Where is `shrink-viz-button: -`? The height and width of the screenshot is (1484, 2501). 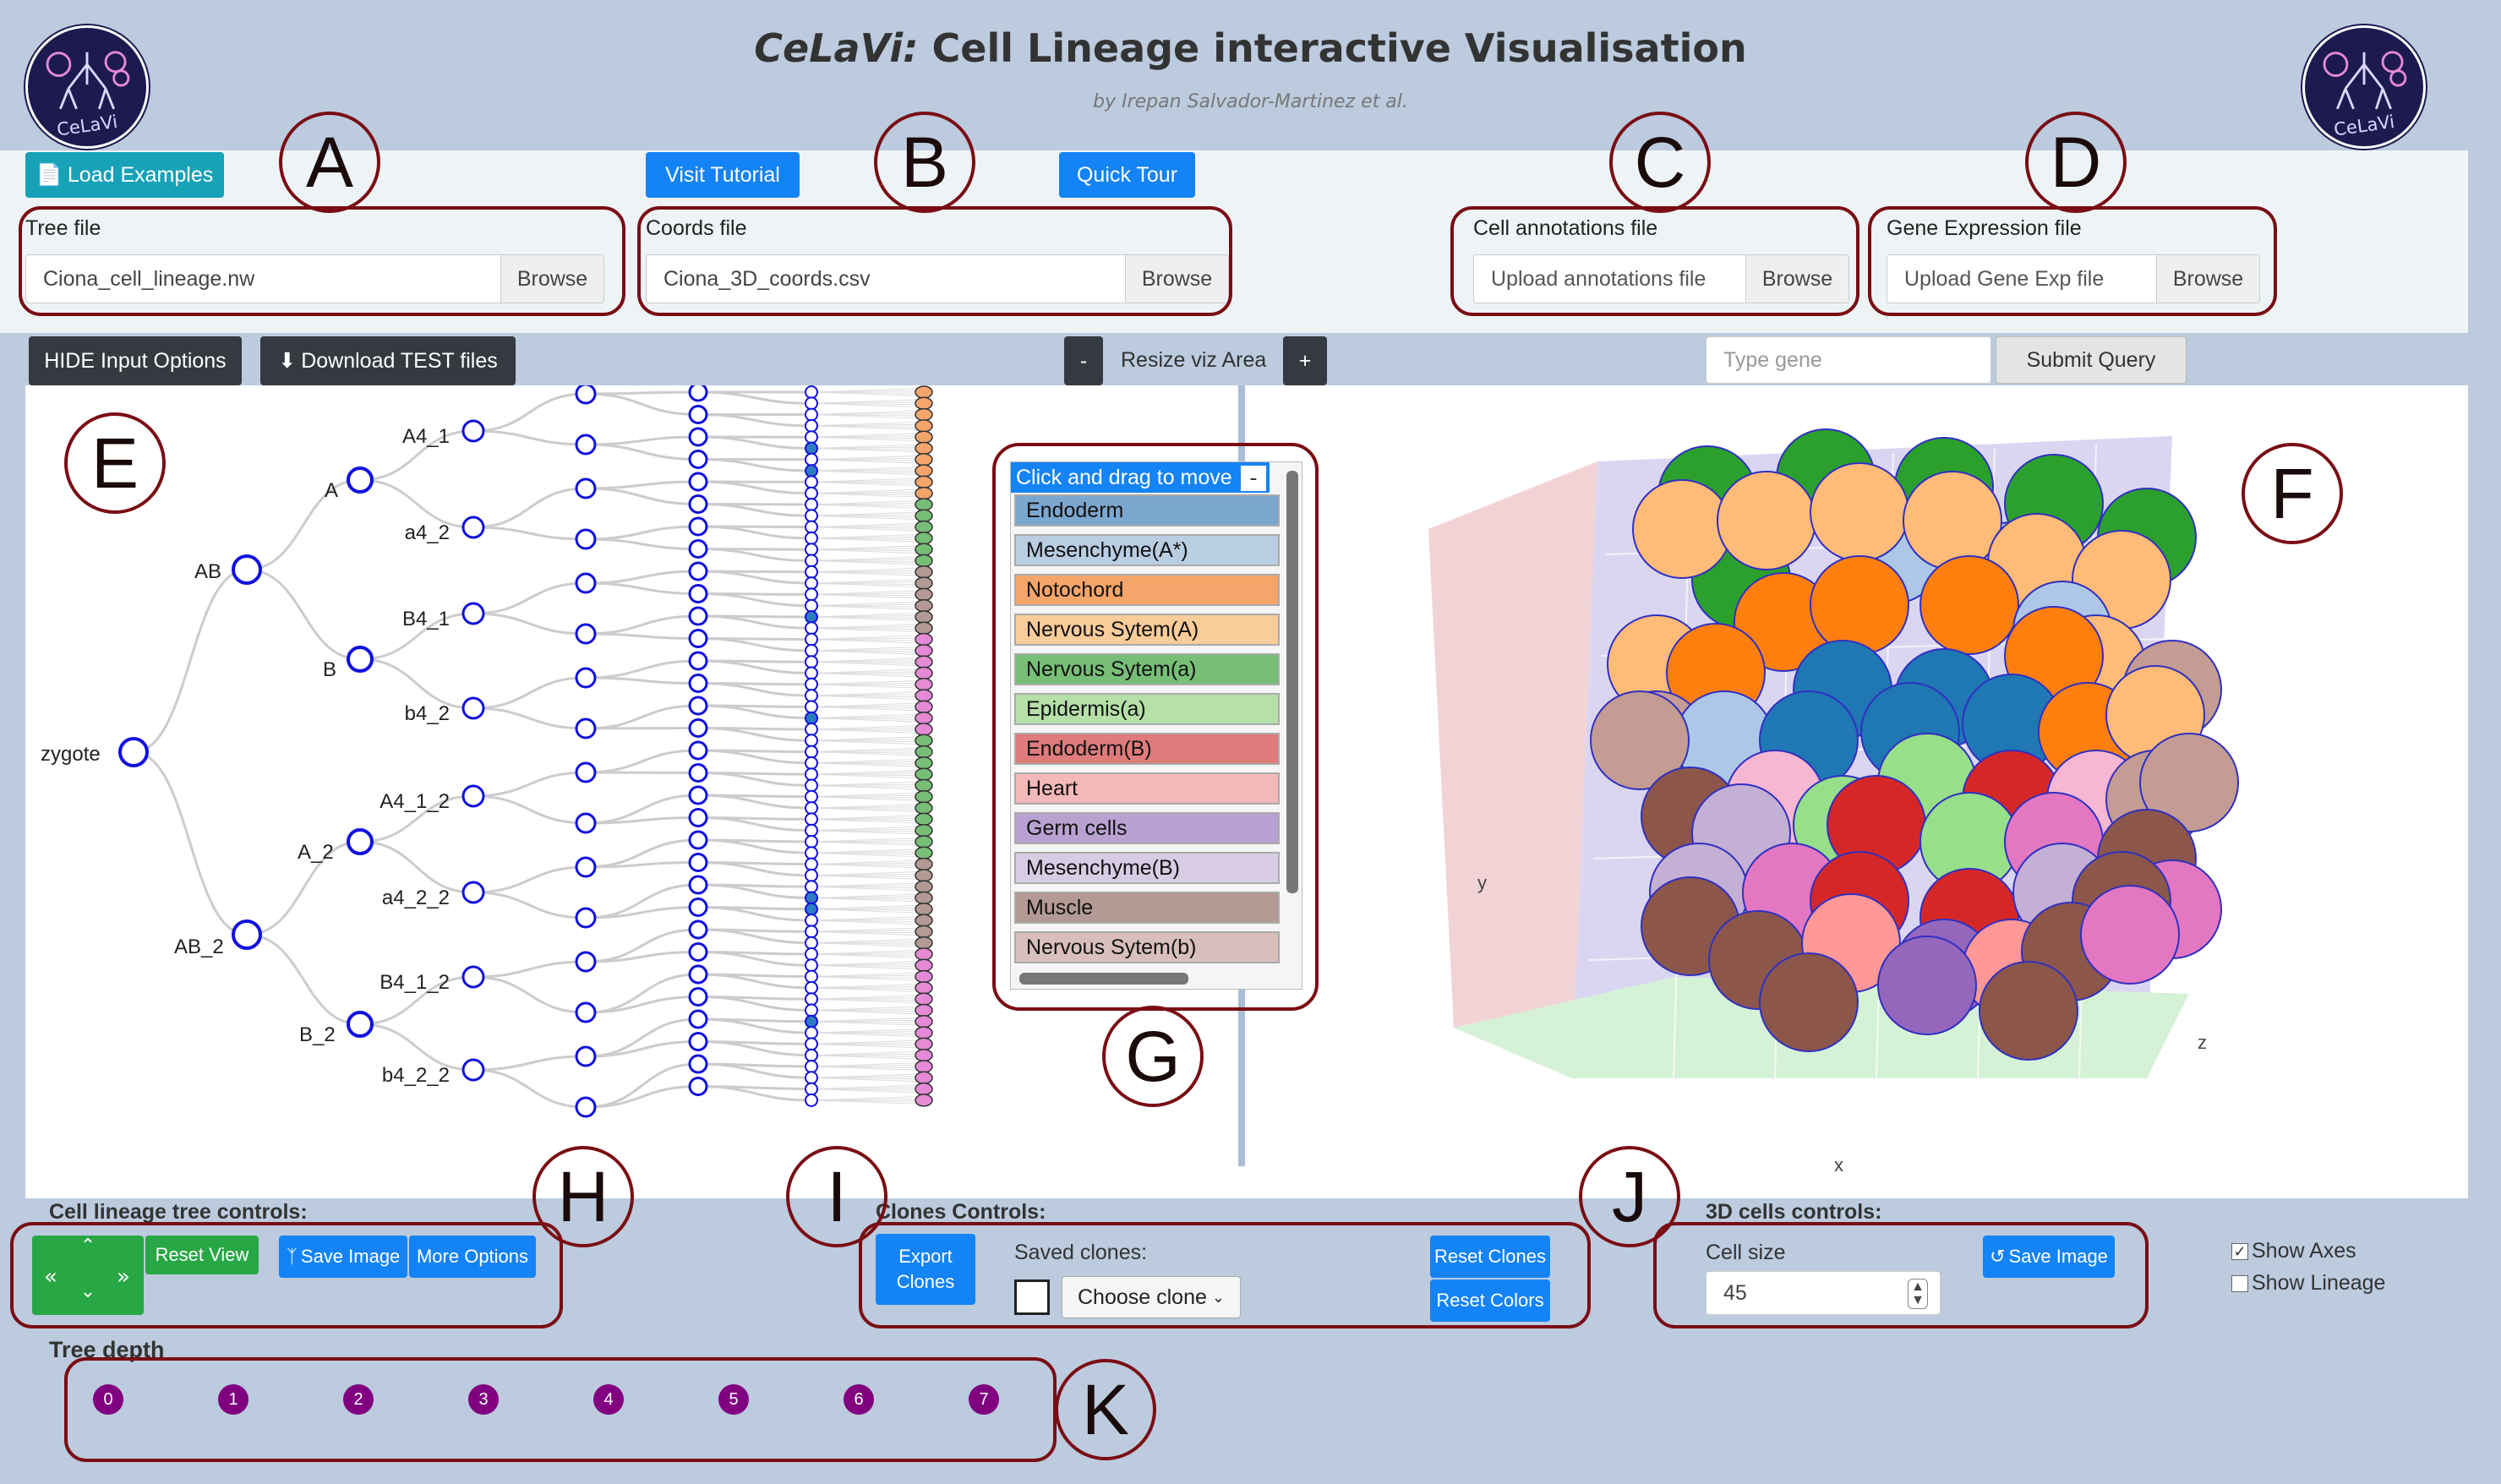 shrink-viz-button: - is located at coordinates (1084, 361).